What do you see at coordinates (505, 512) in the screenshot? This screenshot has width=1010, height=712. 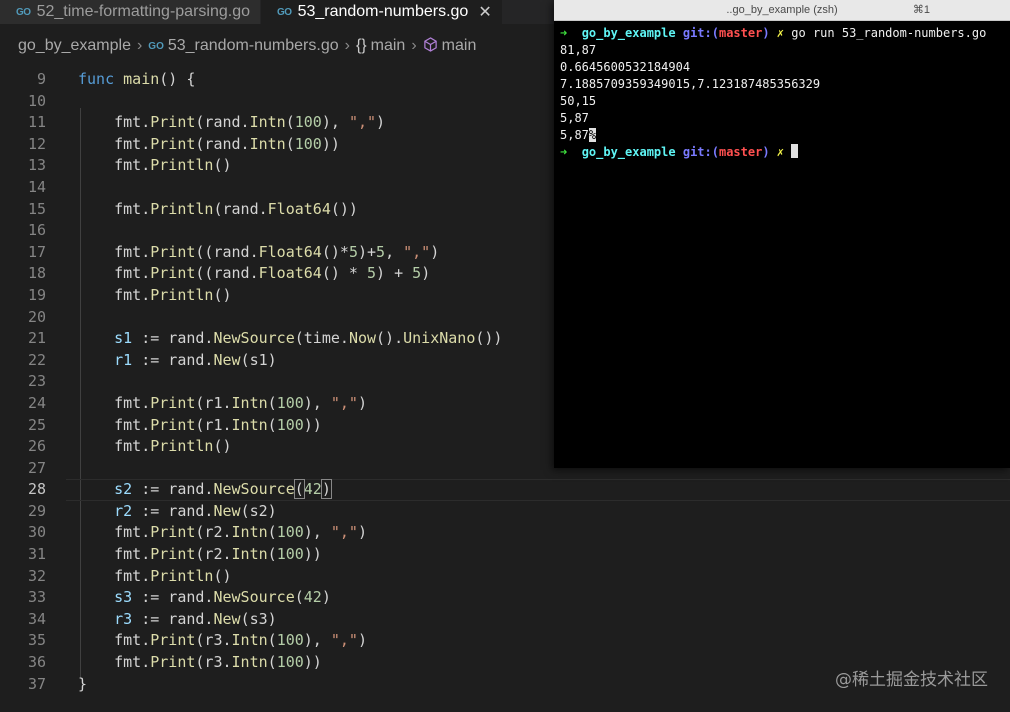 I see `code-line: 29 r2 := rand.New(s2)` at bounding box center [505, 512].